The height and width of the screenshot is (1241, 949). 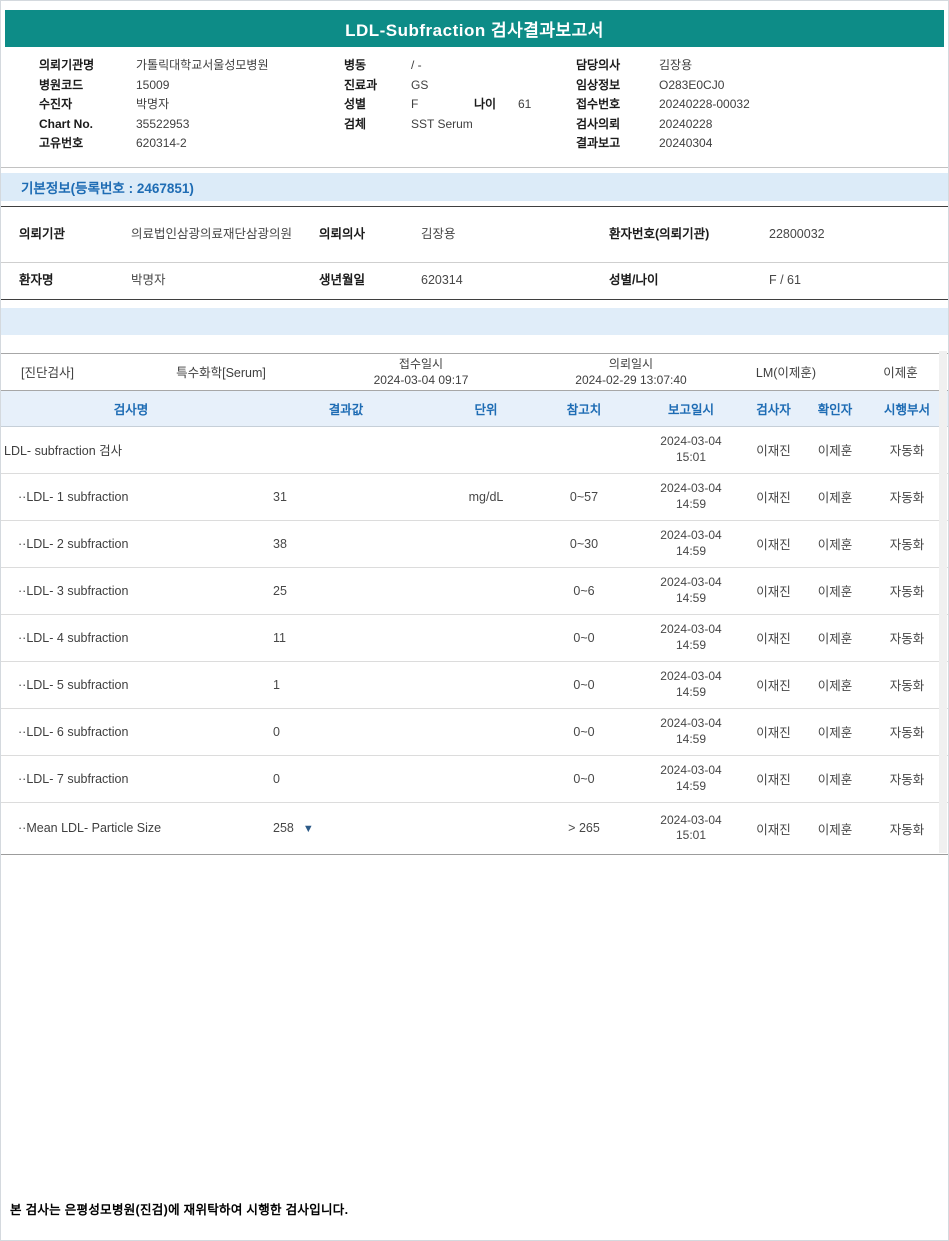 What do you see at coordinates (525, 104) in the screenshot?
I see `field-value: 61` at bounding box center [525, 104].